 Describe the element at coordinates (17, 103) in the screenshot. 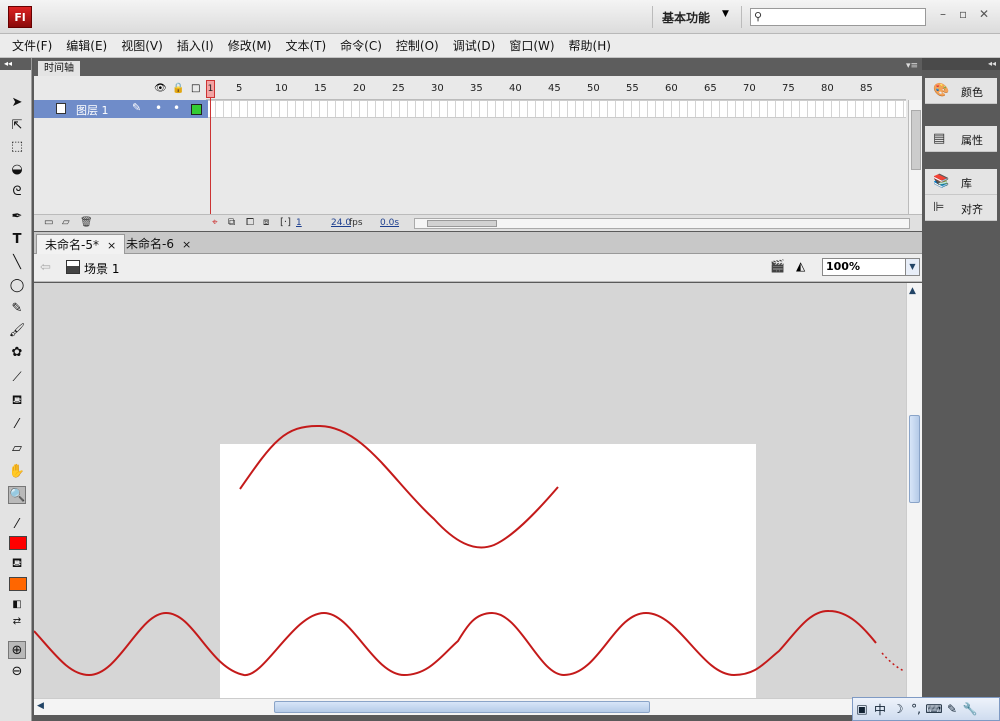

I see `selection-tool-icon: ➤` at that location.